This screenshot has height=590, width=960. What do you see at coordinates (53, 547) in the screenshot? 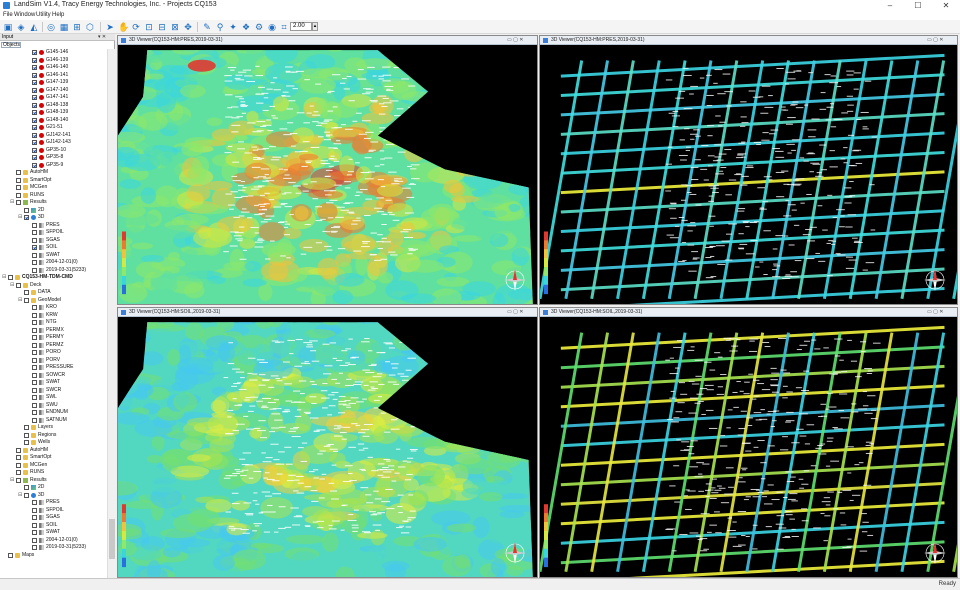
I see `tree-item: 2019-03-31(5233)` at bounding box center [53, 547].